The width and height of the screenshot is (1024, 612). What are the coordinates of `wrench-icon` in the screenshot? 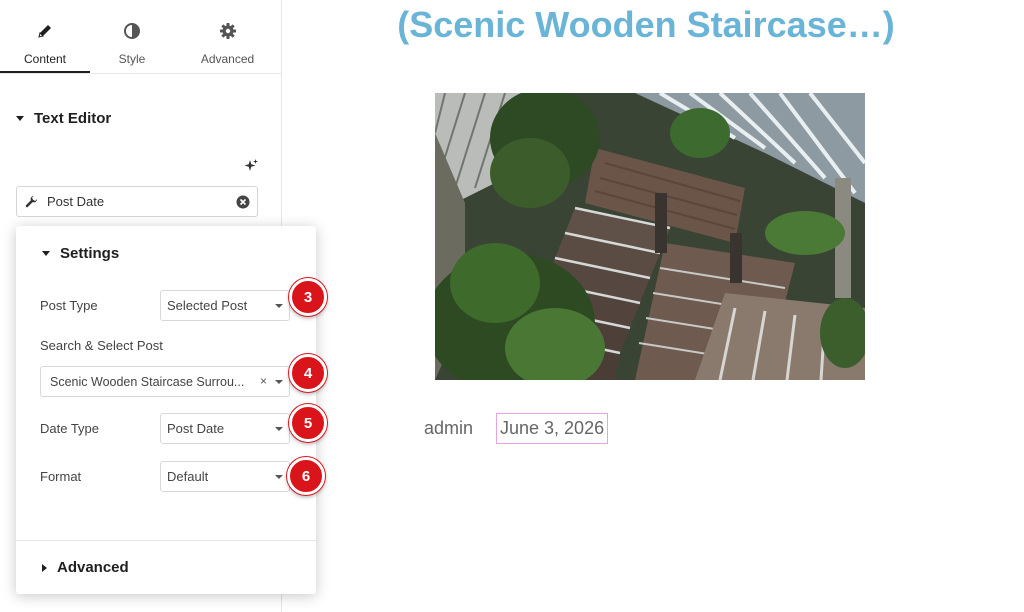 It's located at (31, 201).